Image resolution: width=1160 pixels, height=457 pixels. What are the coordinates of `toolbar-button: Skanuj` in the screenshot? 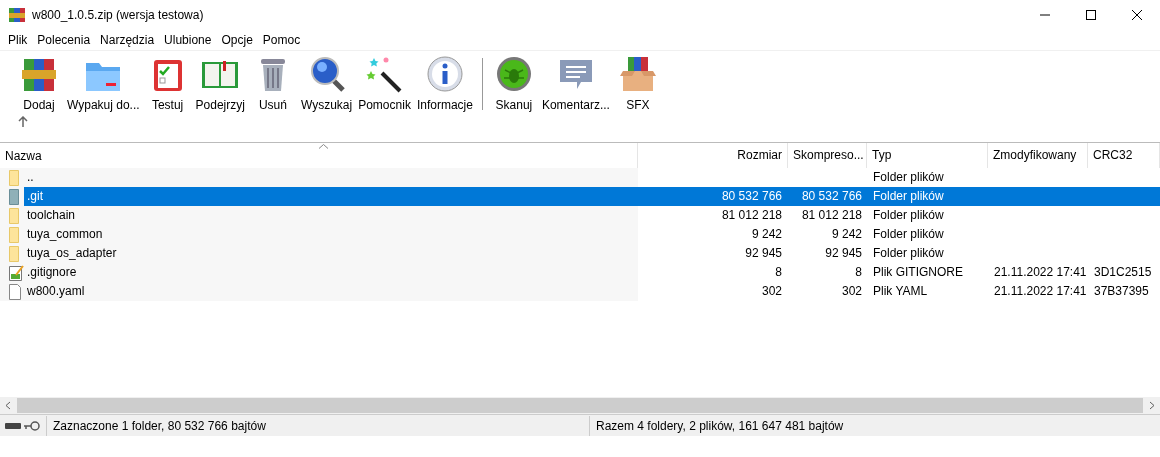 It's located at (513, 81).